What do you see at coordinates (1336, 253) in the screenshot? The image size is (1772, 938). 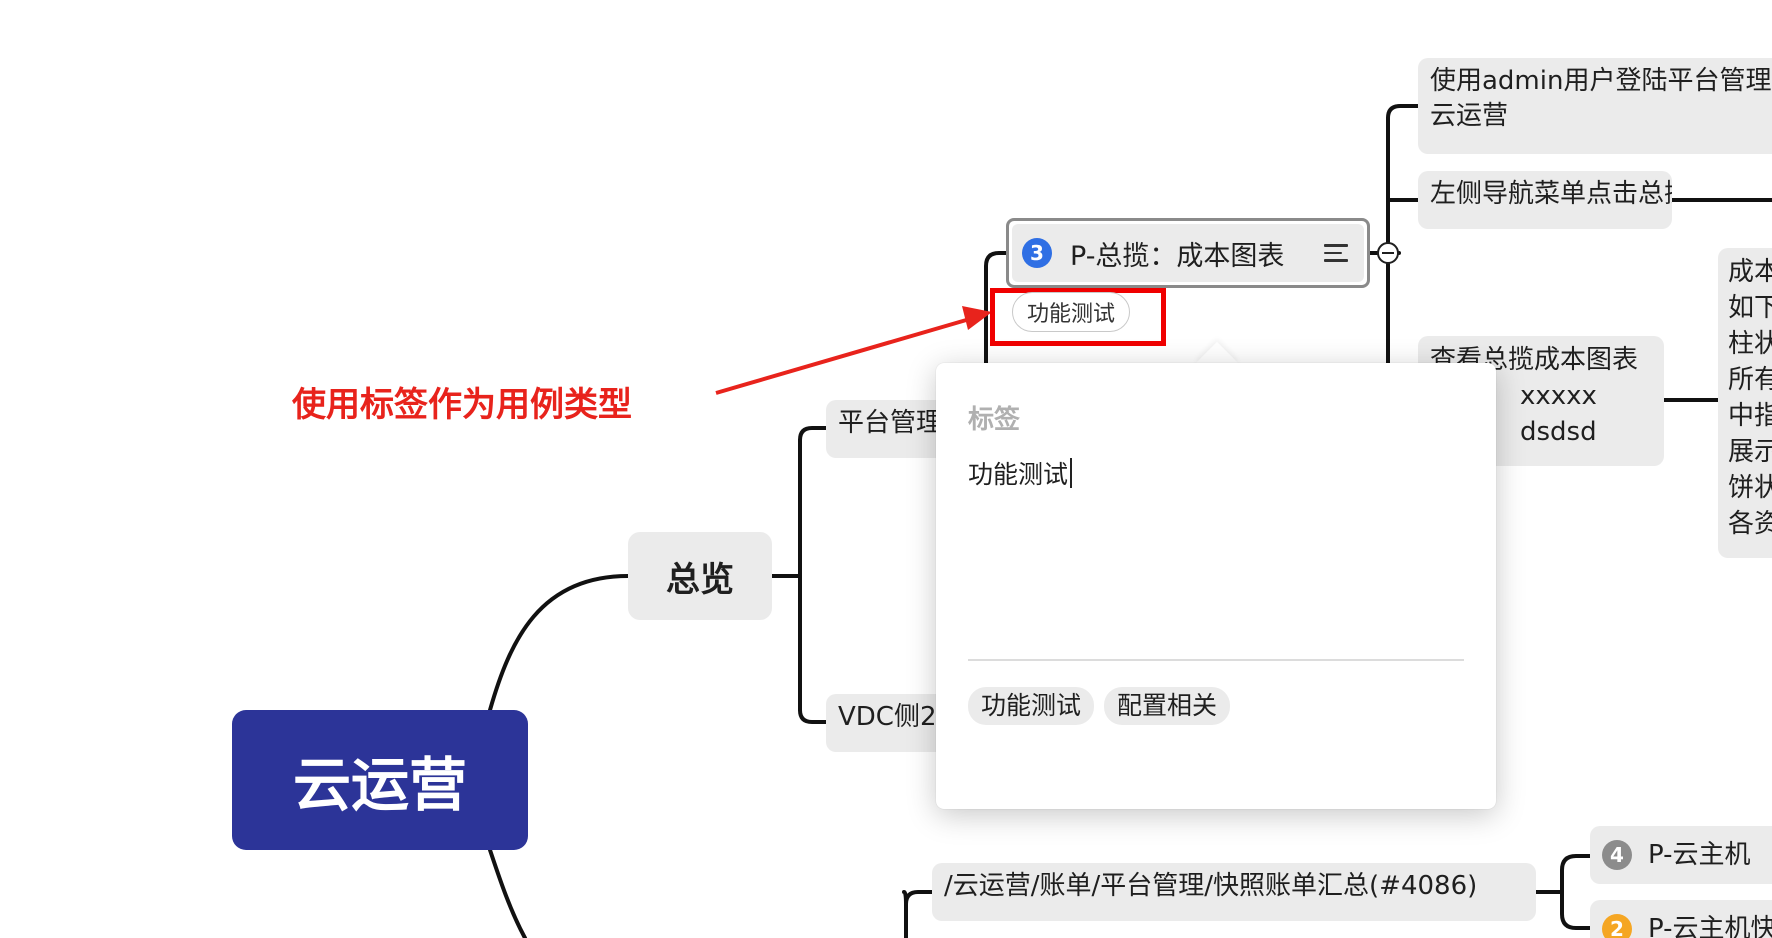 I see `notes-icon` at bounding box center [1336, 253].